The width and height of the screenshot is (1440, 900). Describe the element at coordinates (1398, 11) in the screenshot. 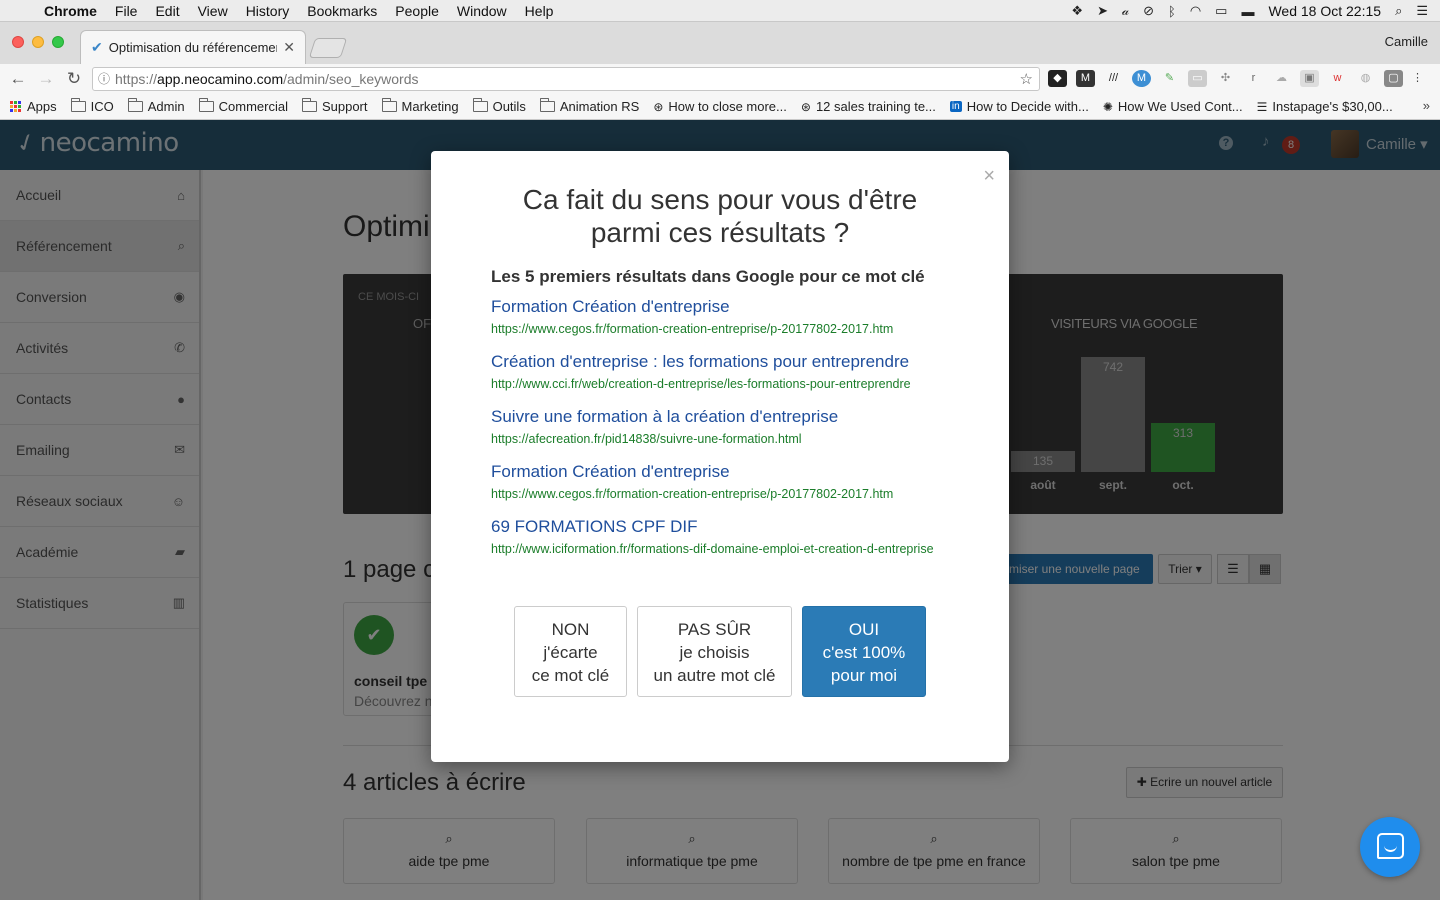

I see `spotlight-search-icon: ⌕` at that location.